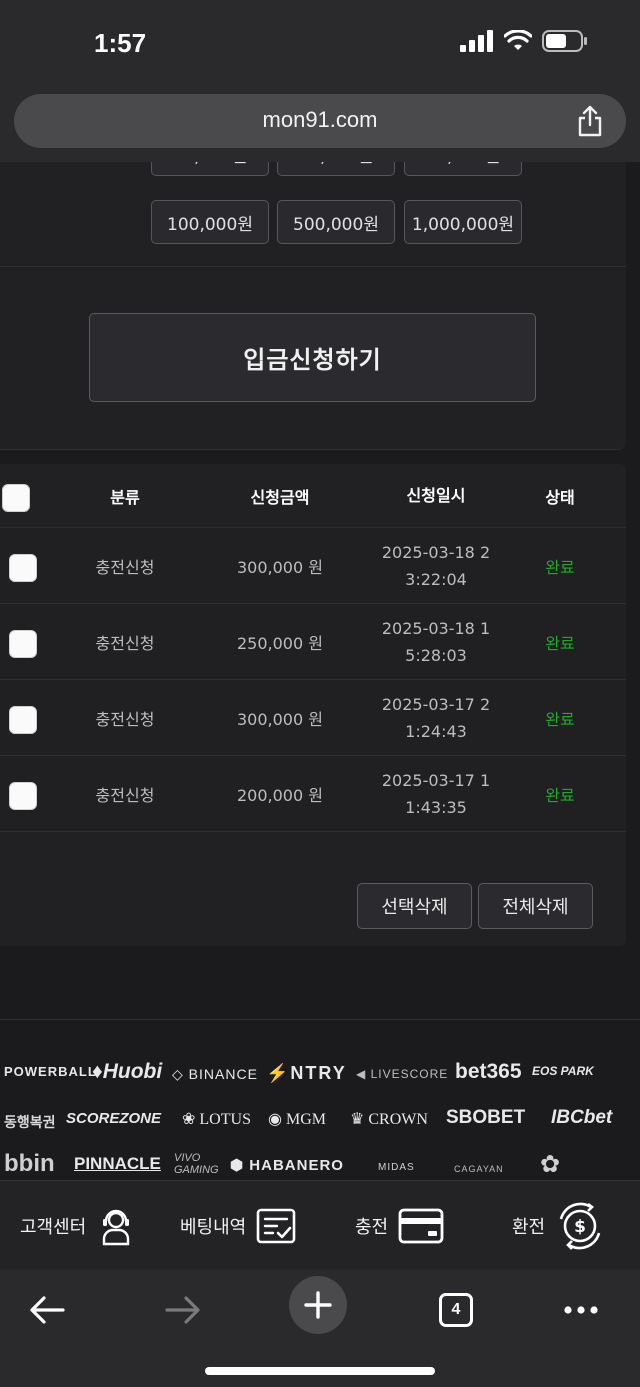  Describe the element at coordinates (313, 266) in the screenshot. I see `divider` at that location.